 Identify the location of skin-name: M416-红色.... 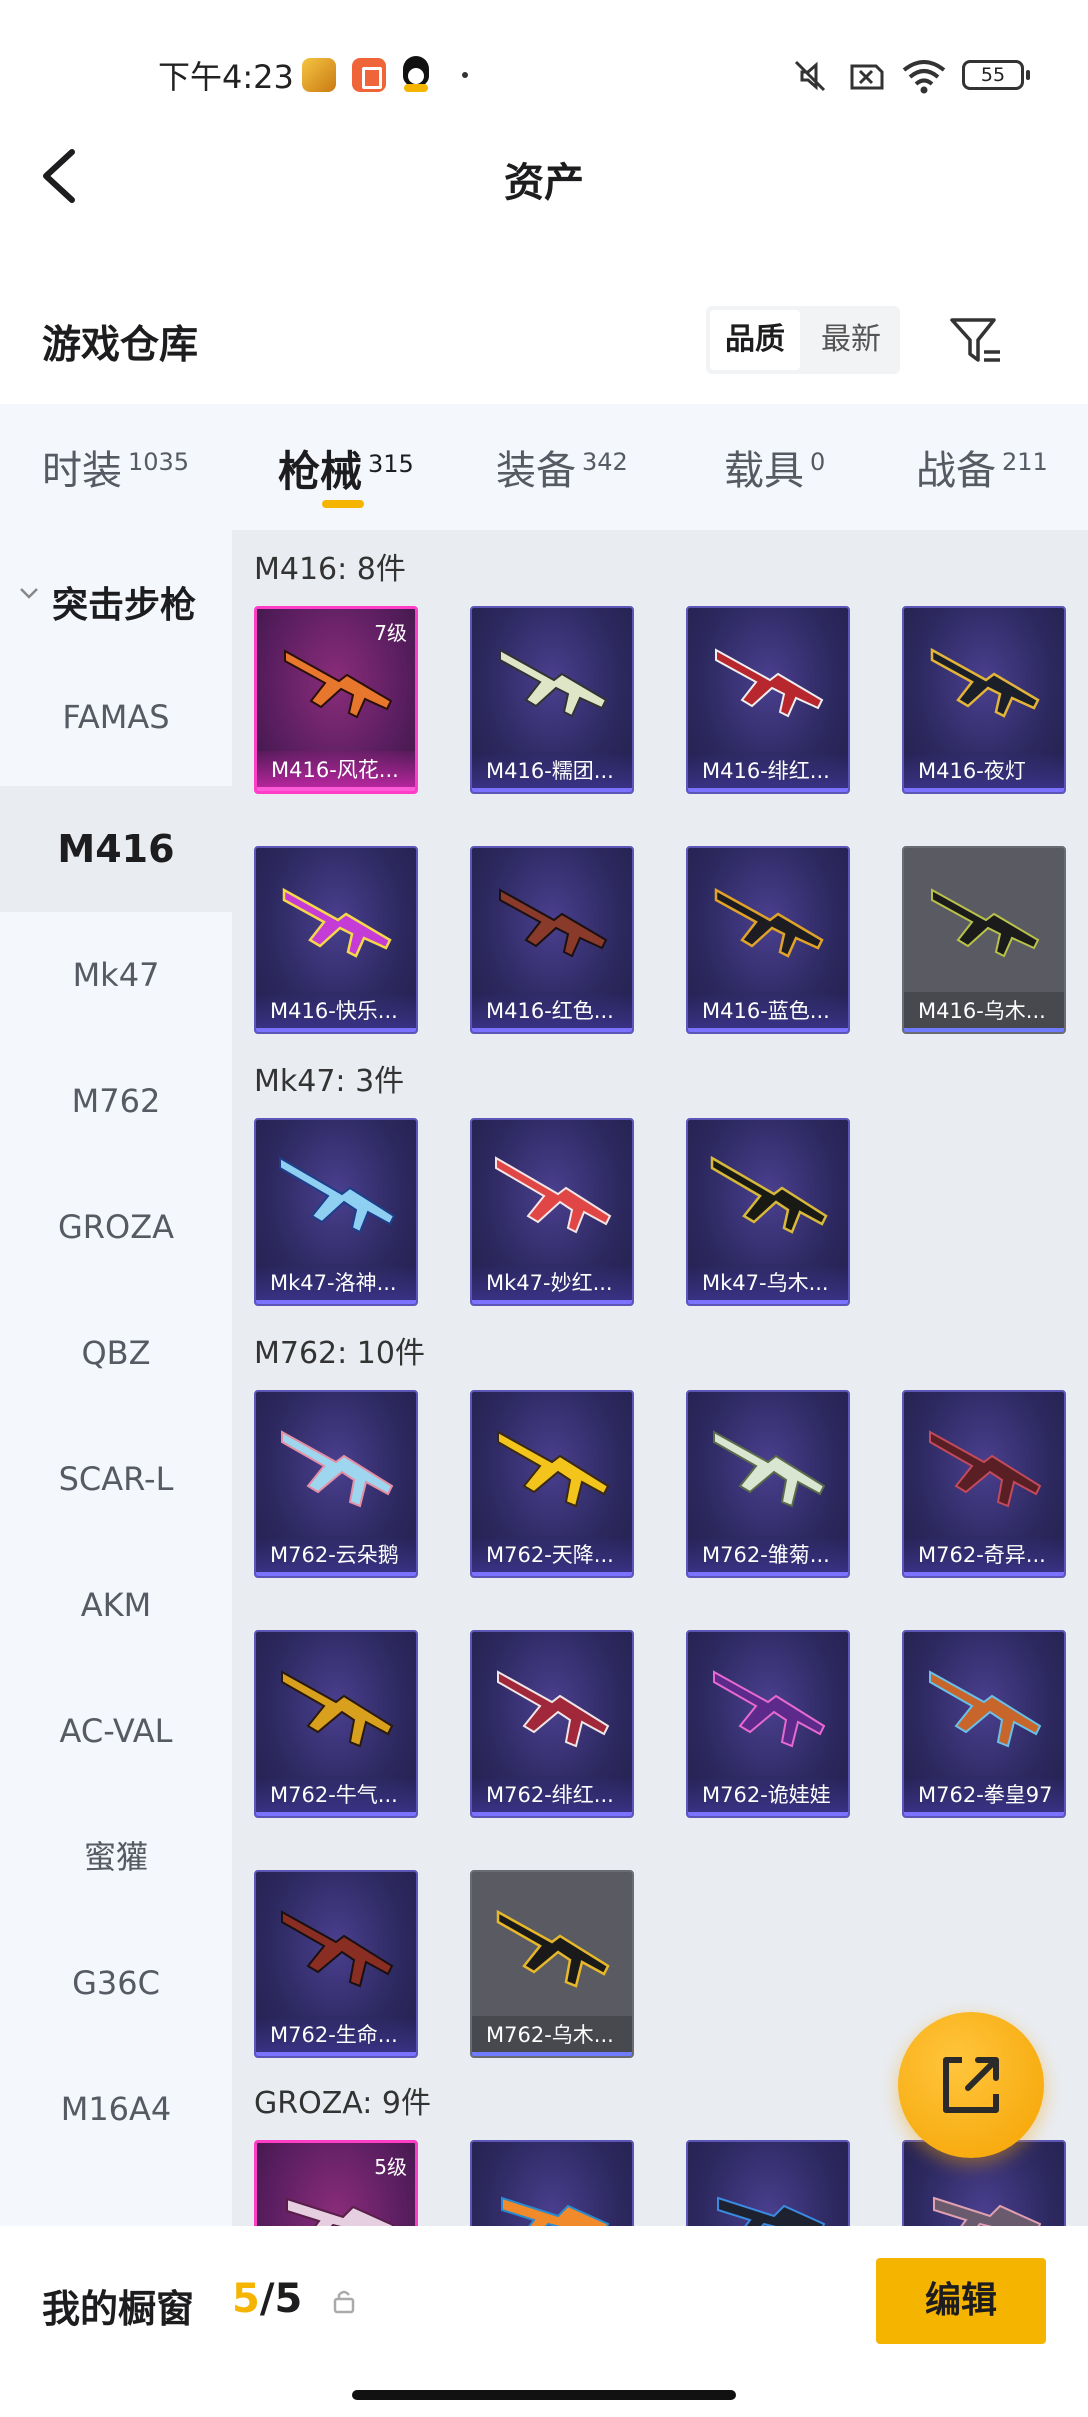
(552, 1012).